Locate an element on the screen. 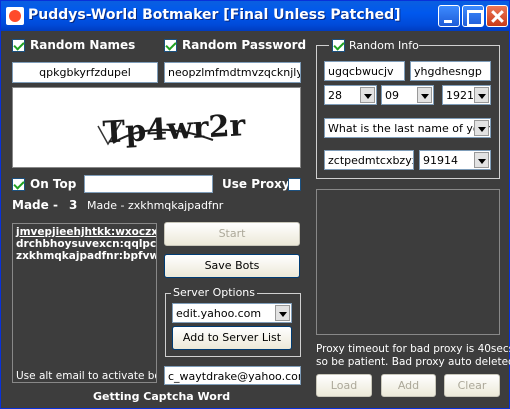 This screenshot has width=510, height=409. random-names-checkbox is located at coordinates (18, 45).